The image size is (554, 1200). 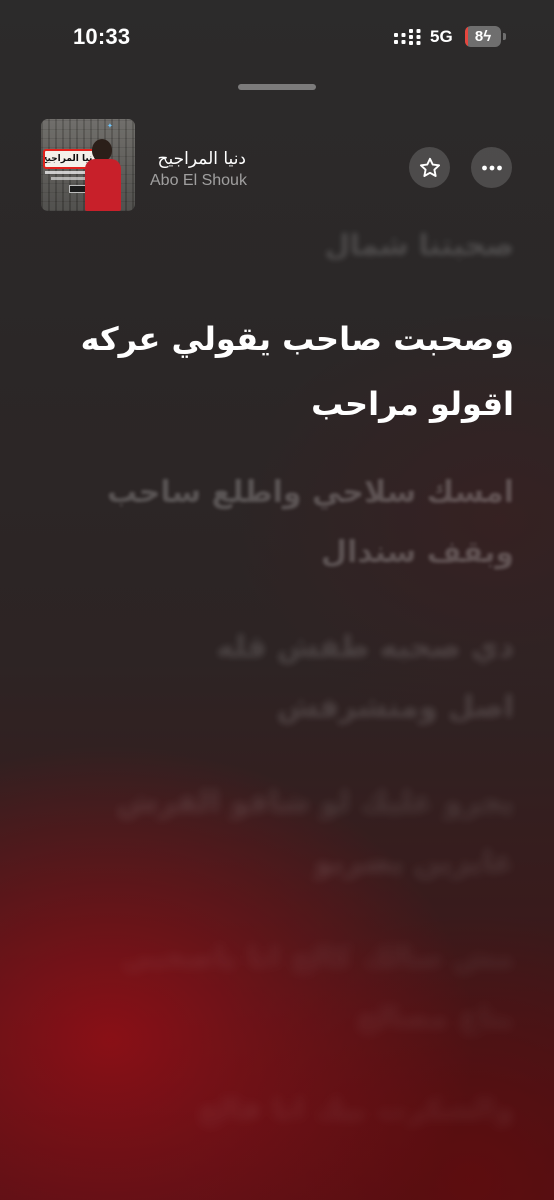 I want to click on song-title: دنيا المراجيح, so click(x=198, y=159).